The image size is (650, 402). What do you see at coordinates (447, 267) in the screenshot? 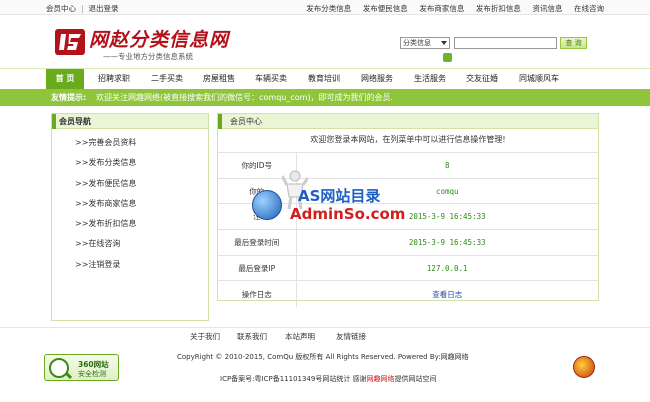
I see `row-value: 127.0.0.1` at bounding box center [447, 267].